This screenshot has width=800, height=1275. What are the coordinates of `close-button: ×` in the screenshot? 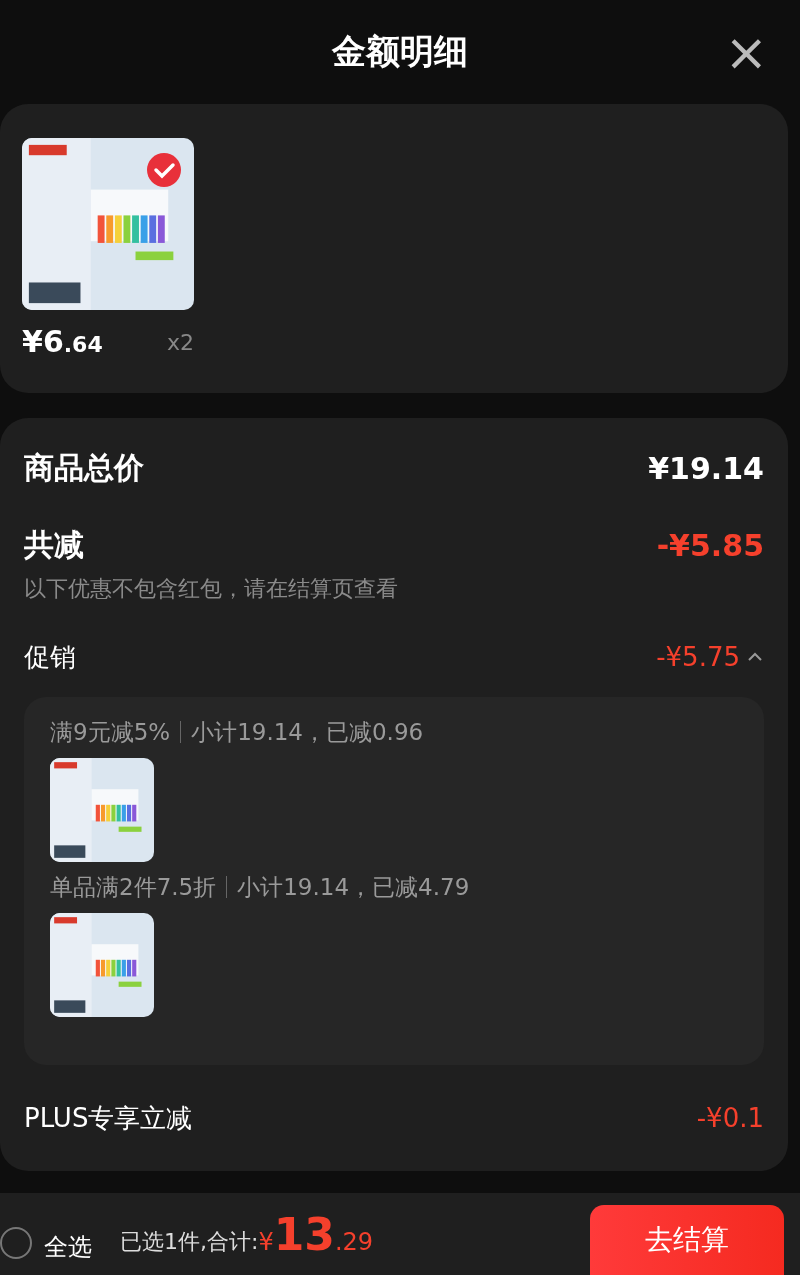 It's located at (746, 52).